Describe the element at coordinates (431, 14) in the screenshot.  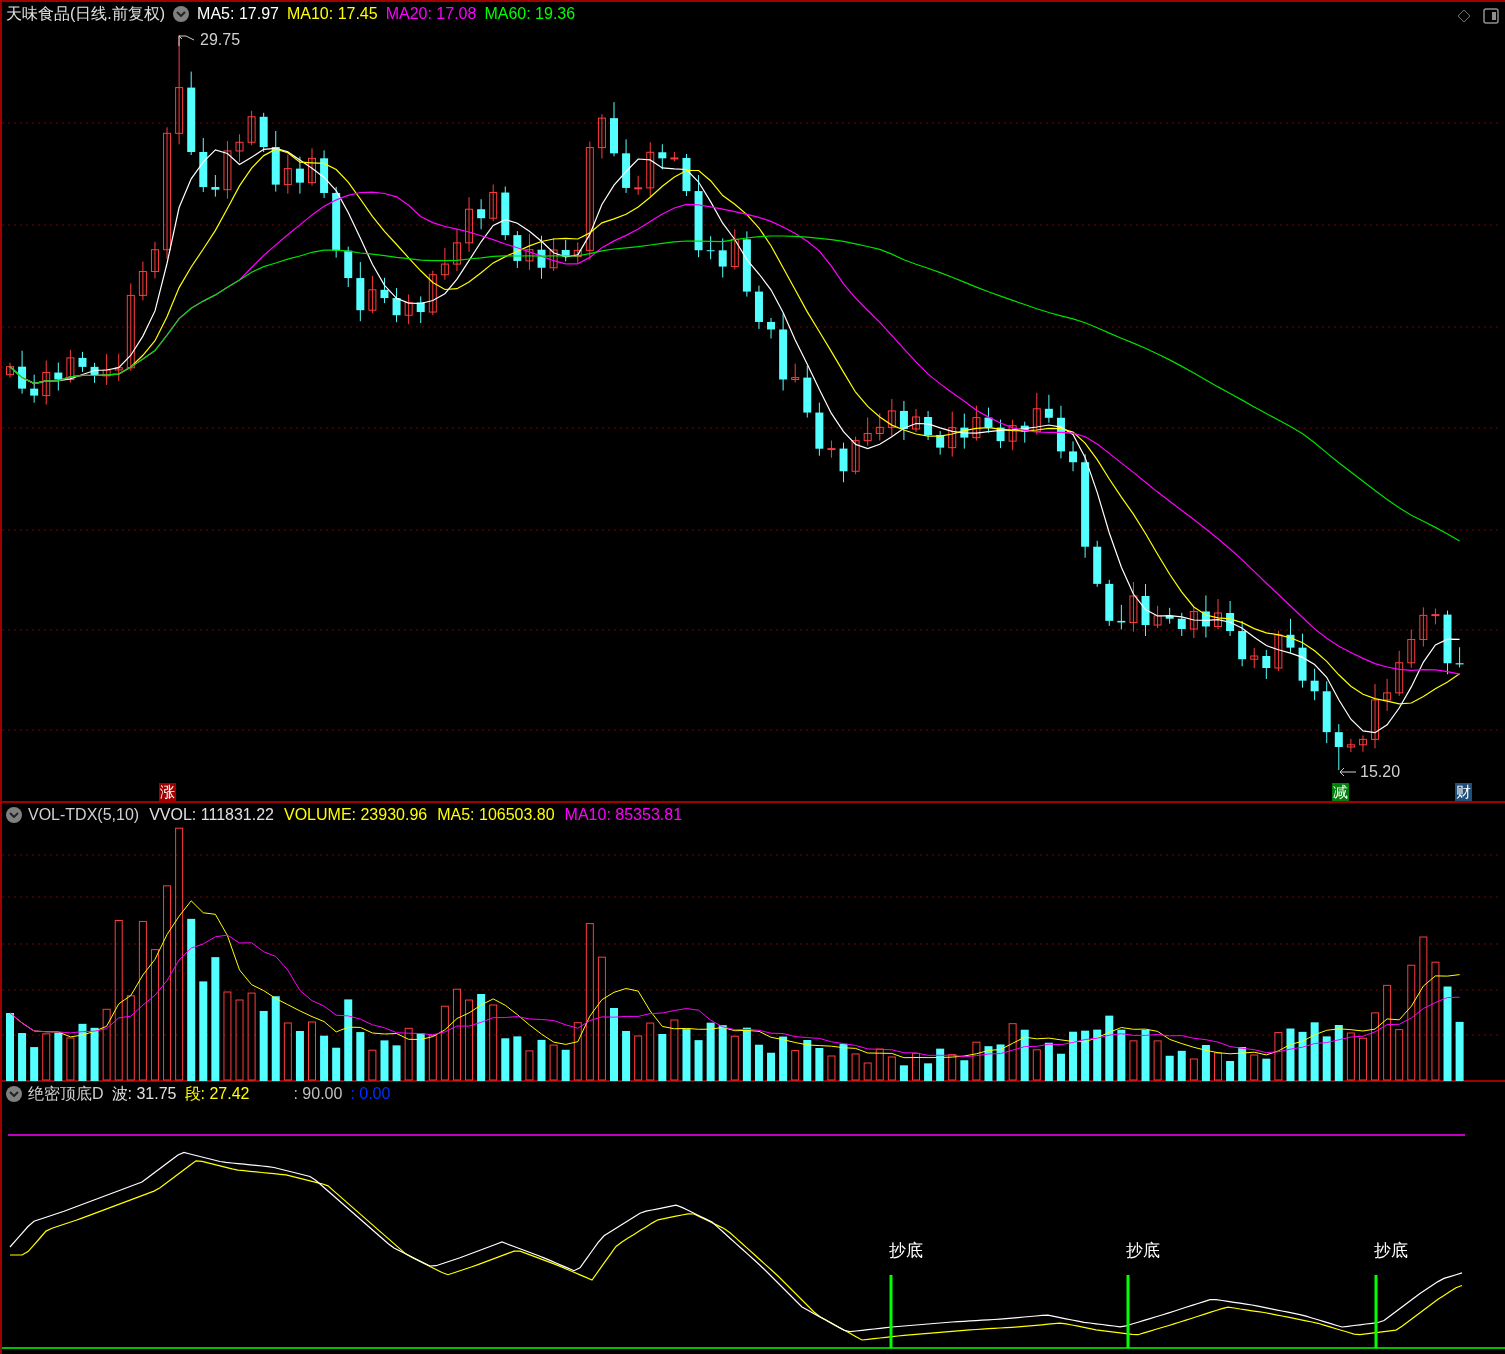
I see `ma-value: MA20: 17.08` at that location.